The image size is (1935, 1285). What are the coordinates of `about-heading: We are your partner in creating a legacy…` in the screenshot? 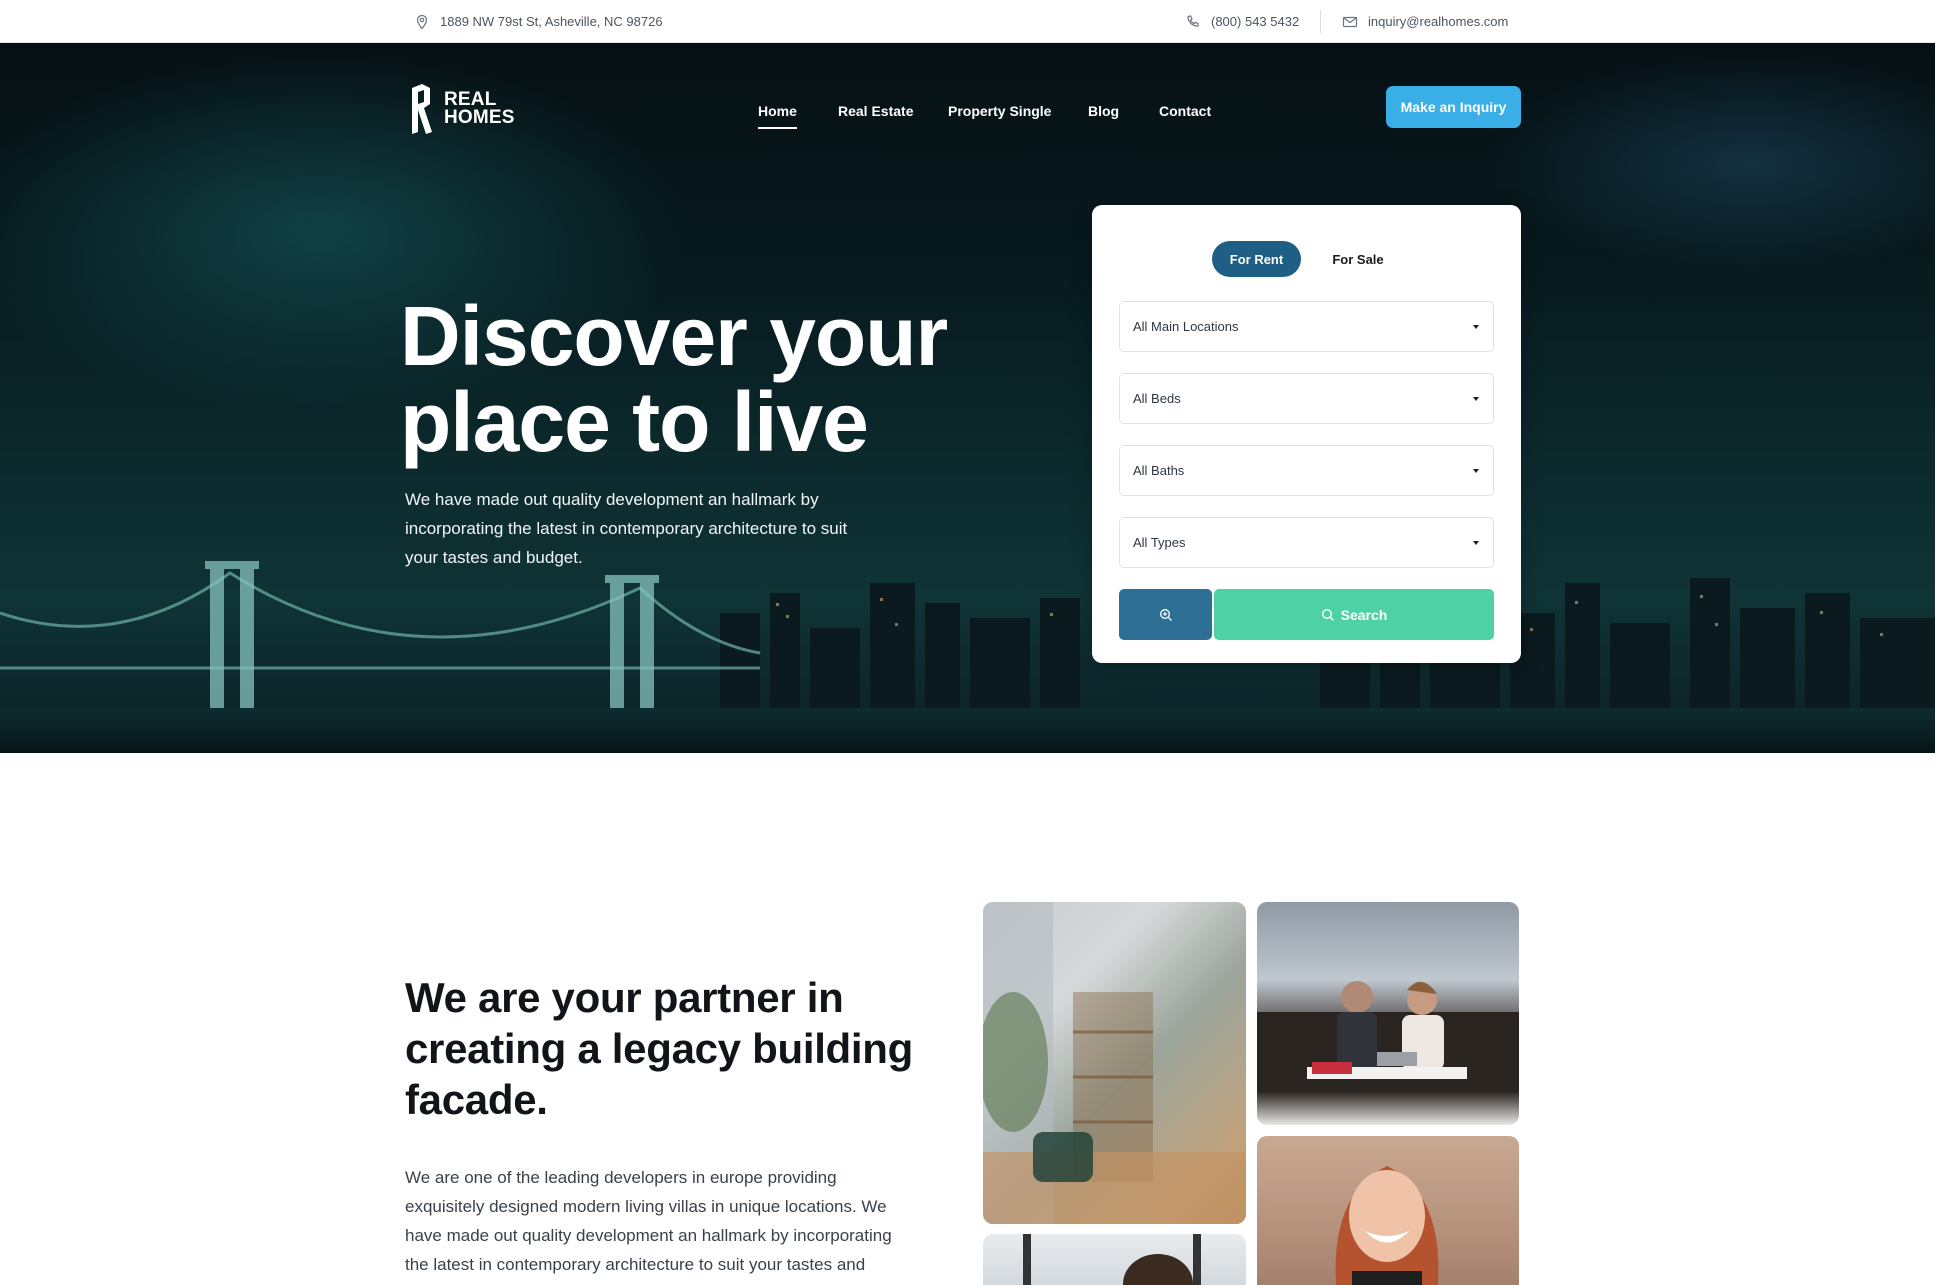 It's located at (659, 1048).